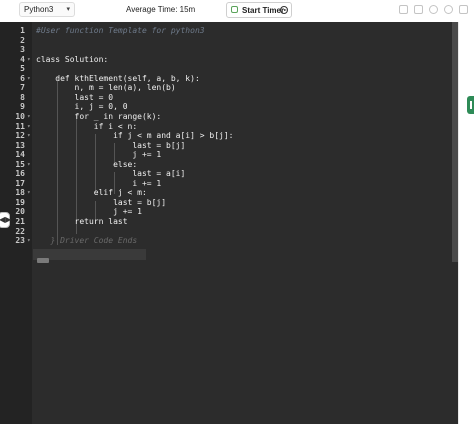  I want to click on language-select: Python3 ▾, so click(47, 9).